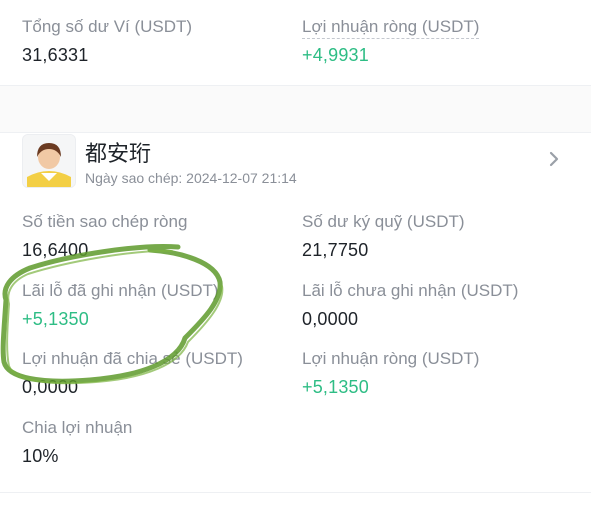  What do you see at coordinates (107, 26) in the screenshot?
I see `total-balance-label: Tổng số dư Ví (USDT)` at bounding box center [107, 26].